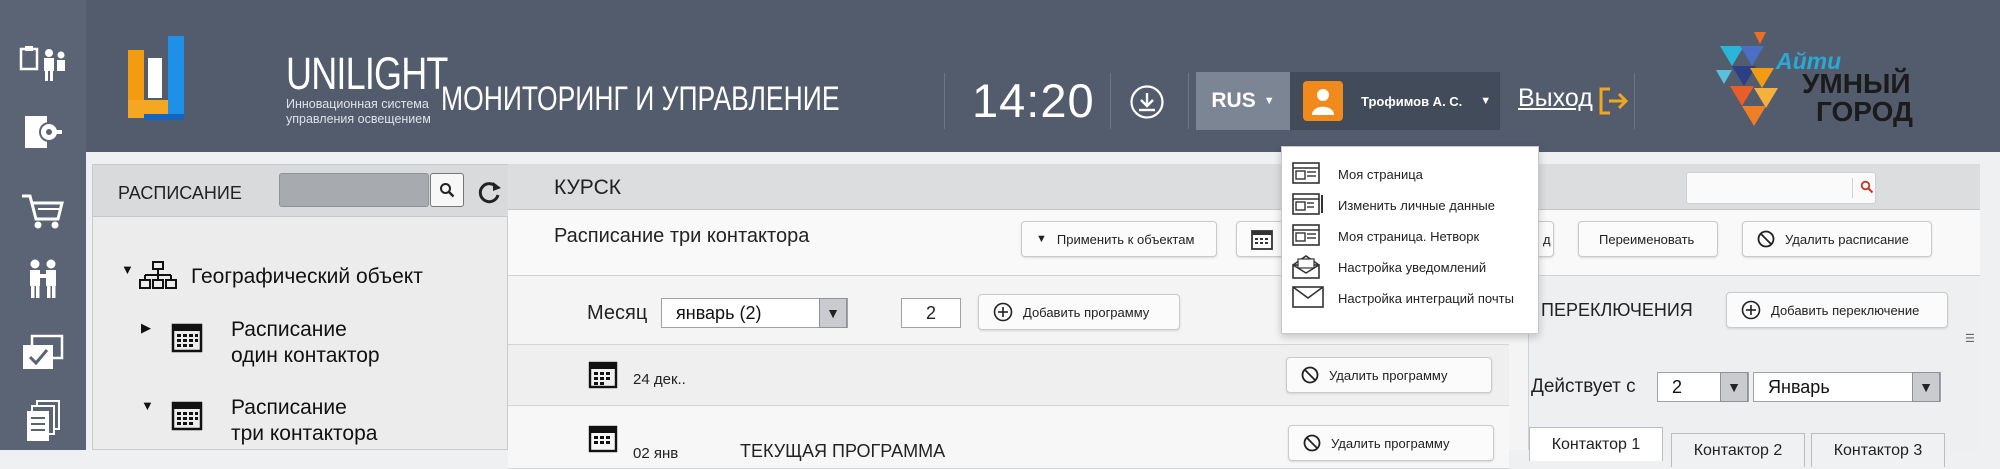 This screenshot has height=469, width=2000. I want to click on user-menu-button: Трофимов А. С. ▼, so click(1395, 101).